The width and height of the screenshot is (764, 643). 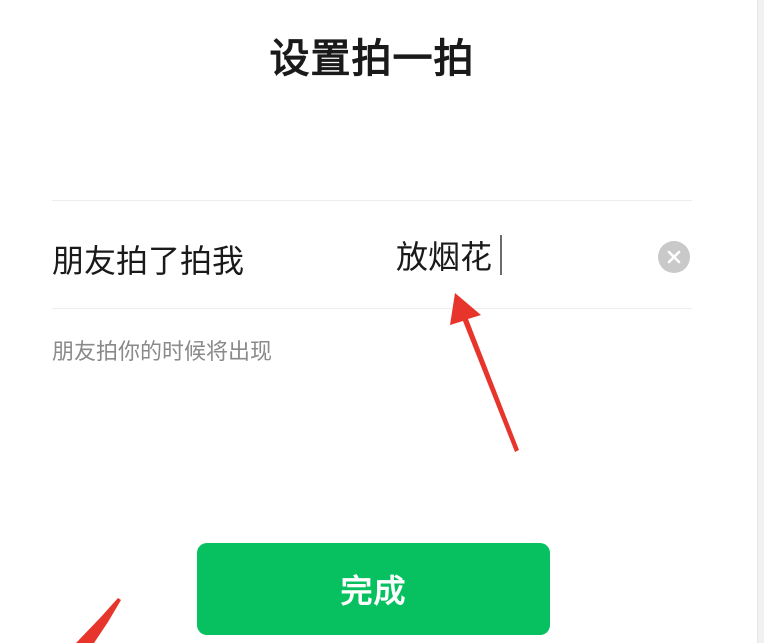 I want to click on done-button-label: 完成, so click(x=373, y=591).